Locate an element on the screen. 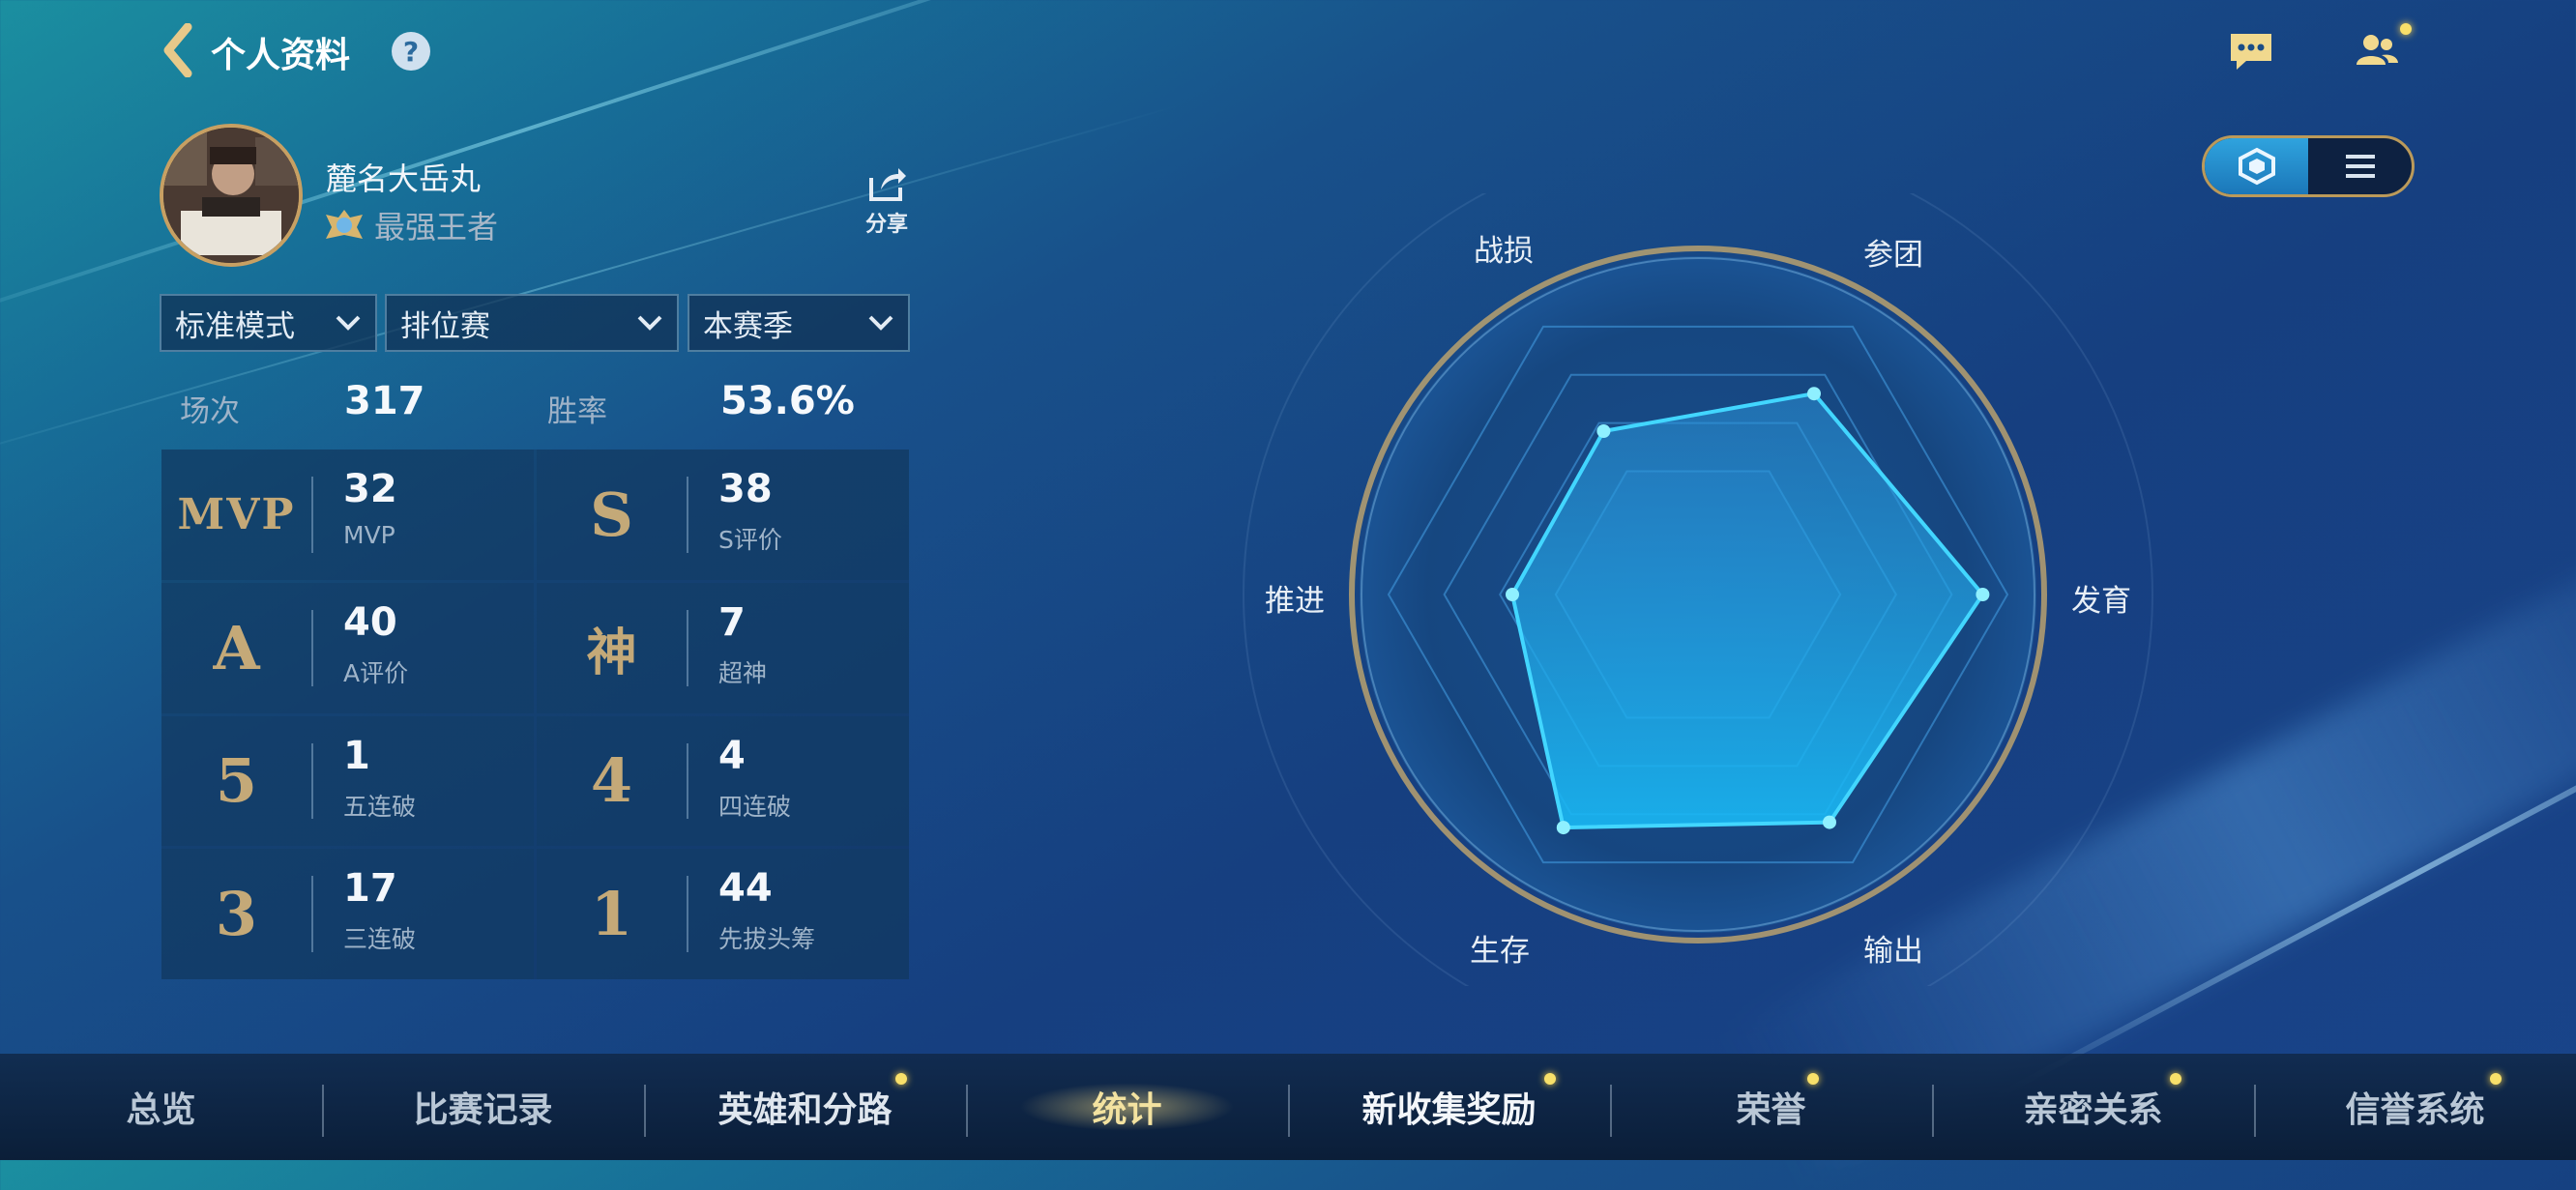 This screenshot has height=1190, width=2576. list-view-option is located at coordinates (2360, 166).